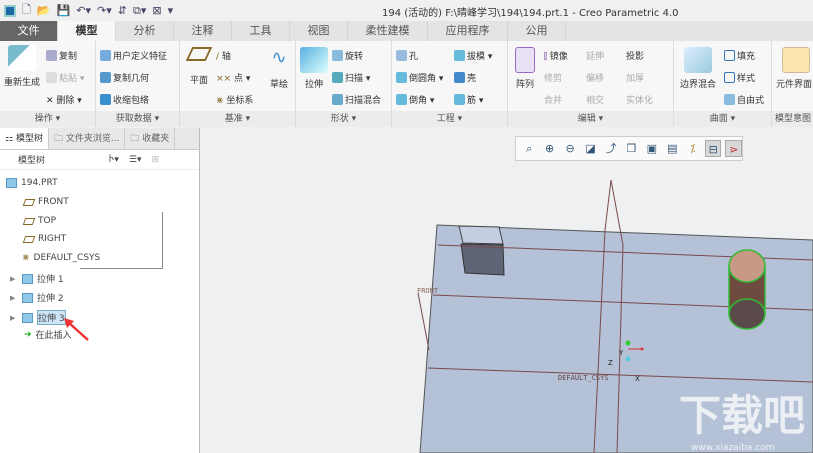  I want to click on regenerate-icon: ⇵, so click(122, 10).